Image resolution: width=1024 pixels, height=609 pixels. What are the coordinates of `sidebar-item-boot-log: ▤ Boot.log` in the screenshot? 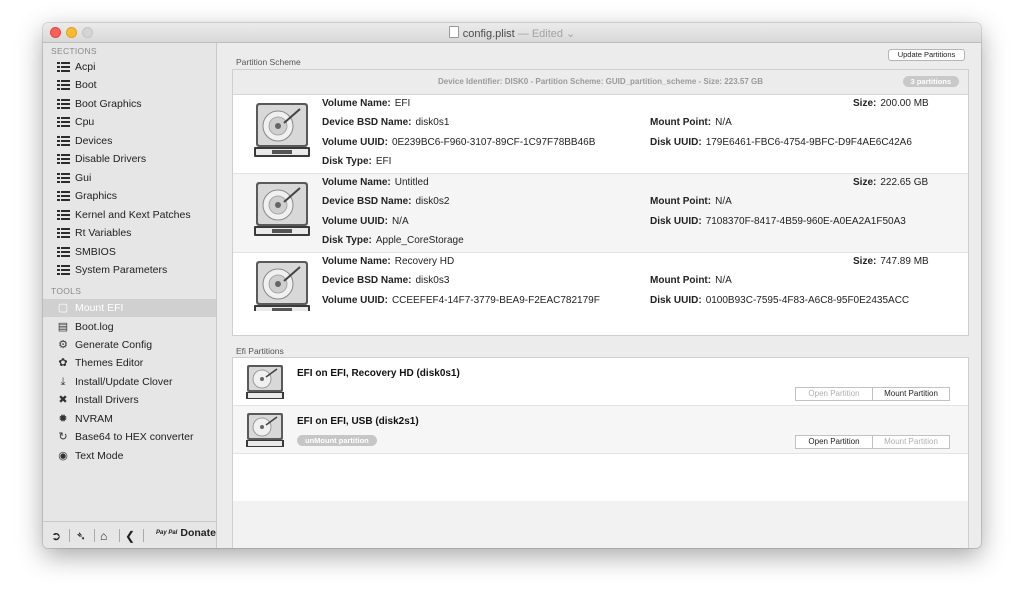 It's located at (129, 327).